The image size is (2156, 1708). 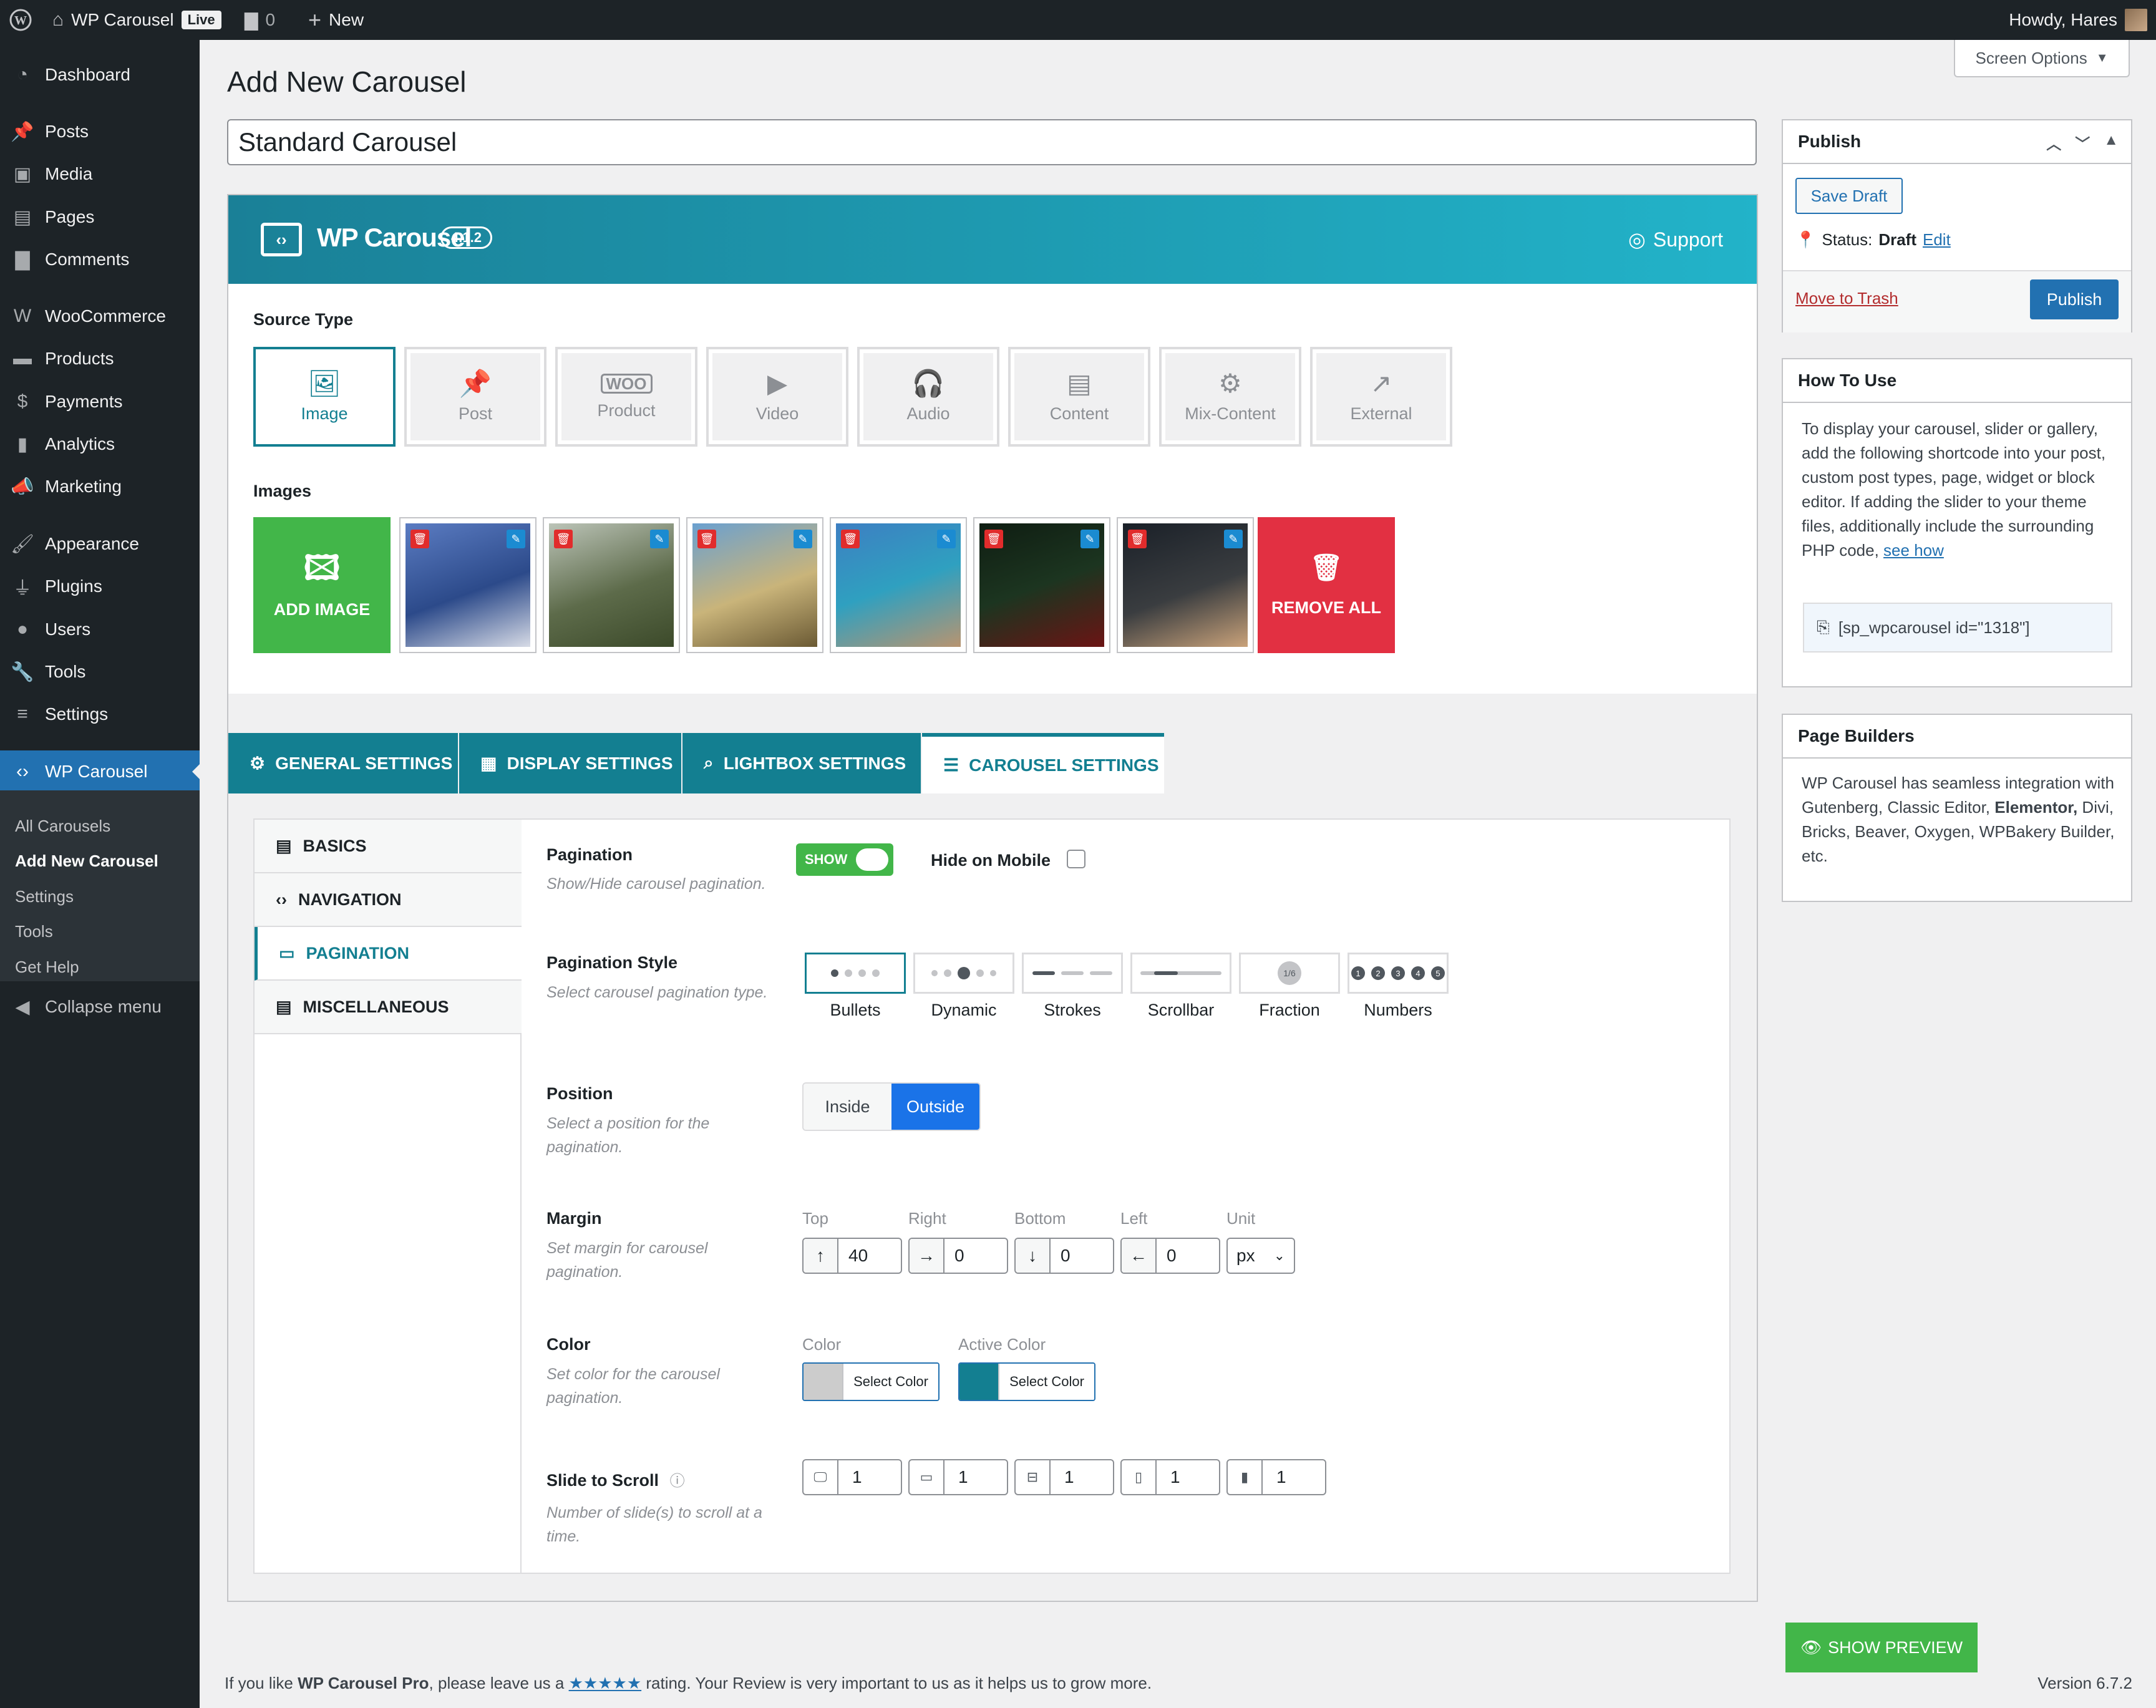 What do you see at coordinates (388, 954) in the screenshot?
I see `subnav-pagination: ▭ PAGINATION` at bounding box center [388, 954].